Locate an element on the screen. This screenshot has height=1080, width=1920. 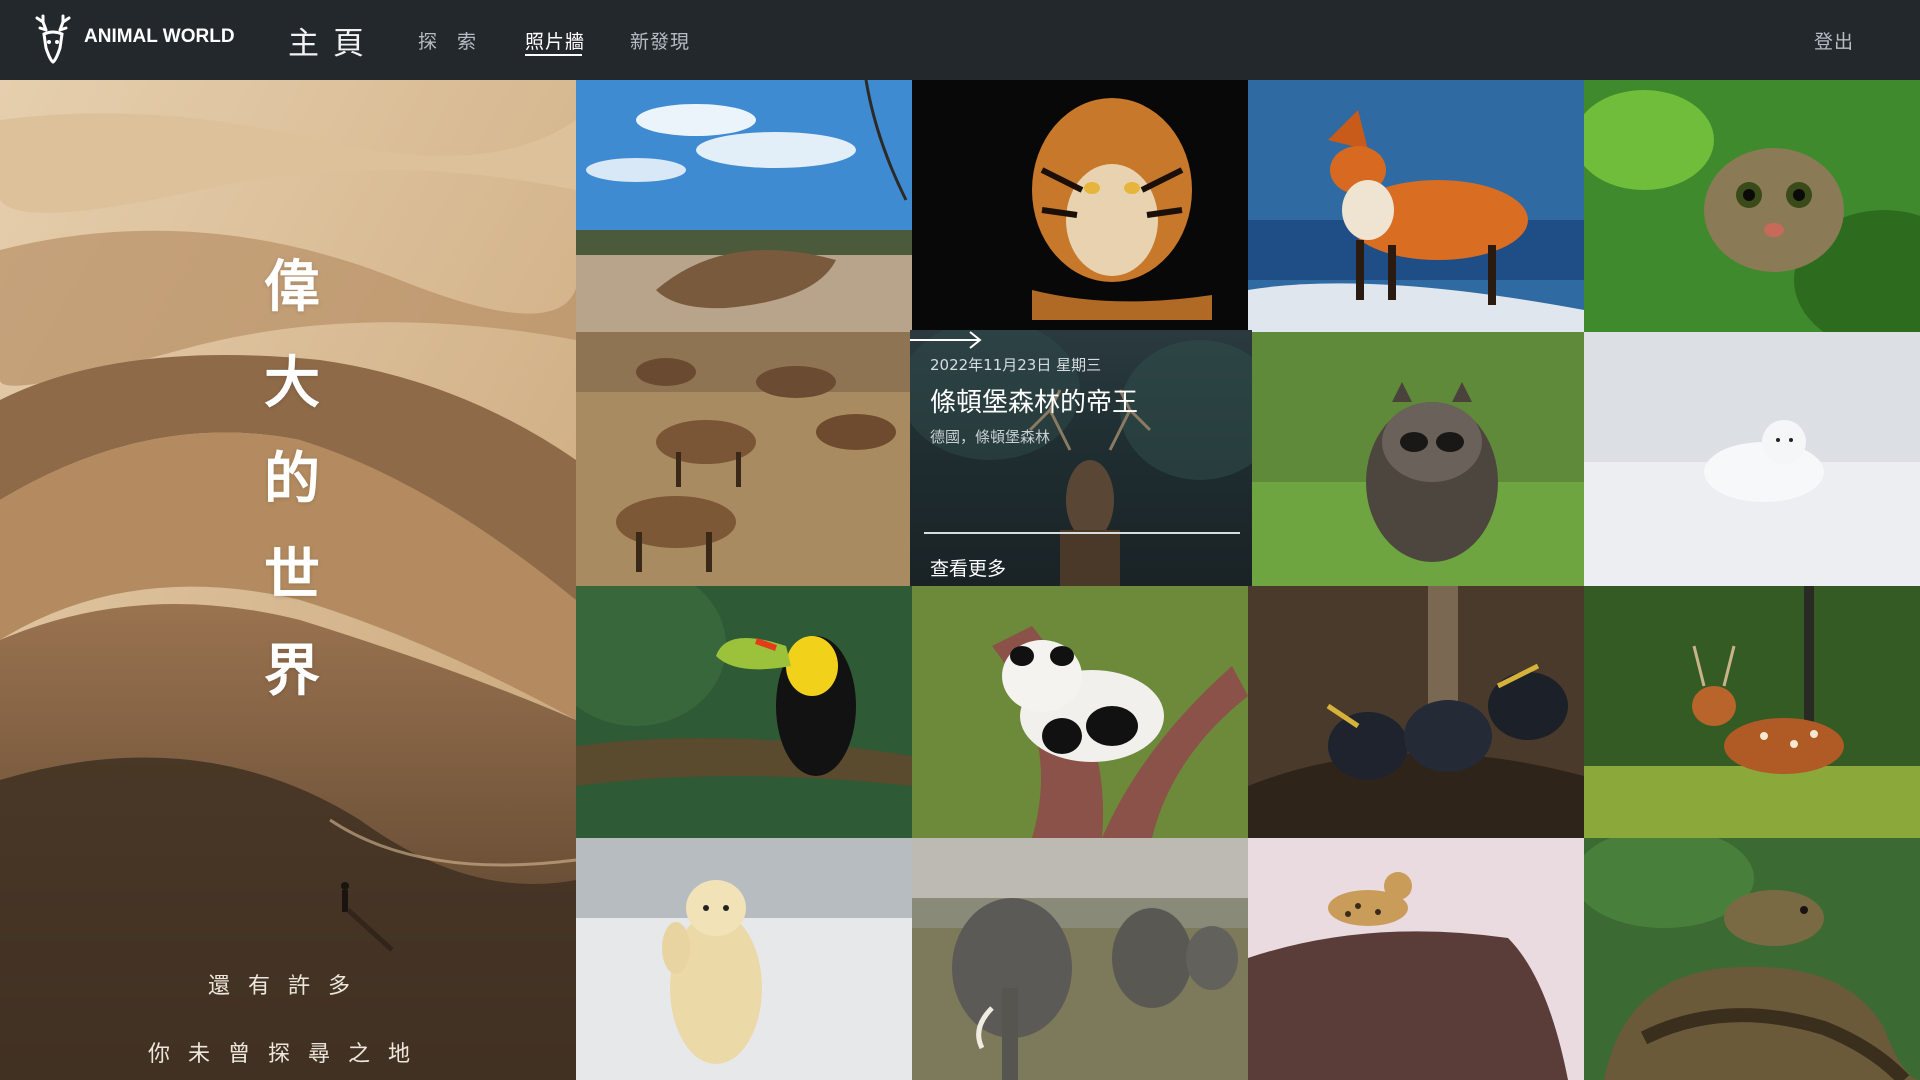
active-tab-indicator is located at coordinates (553, 55).